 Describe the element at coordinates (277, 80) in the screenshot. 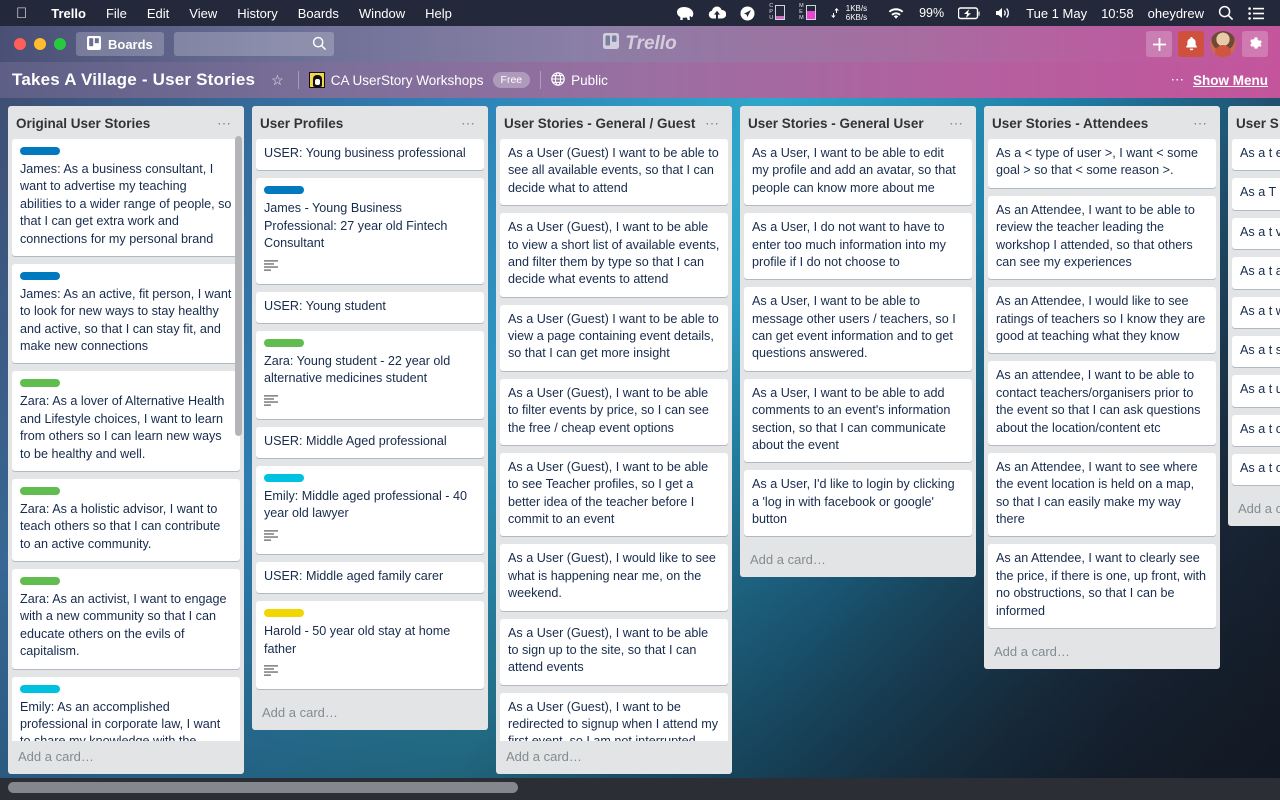

I see `star-outline-icon: ☆` at that location.